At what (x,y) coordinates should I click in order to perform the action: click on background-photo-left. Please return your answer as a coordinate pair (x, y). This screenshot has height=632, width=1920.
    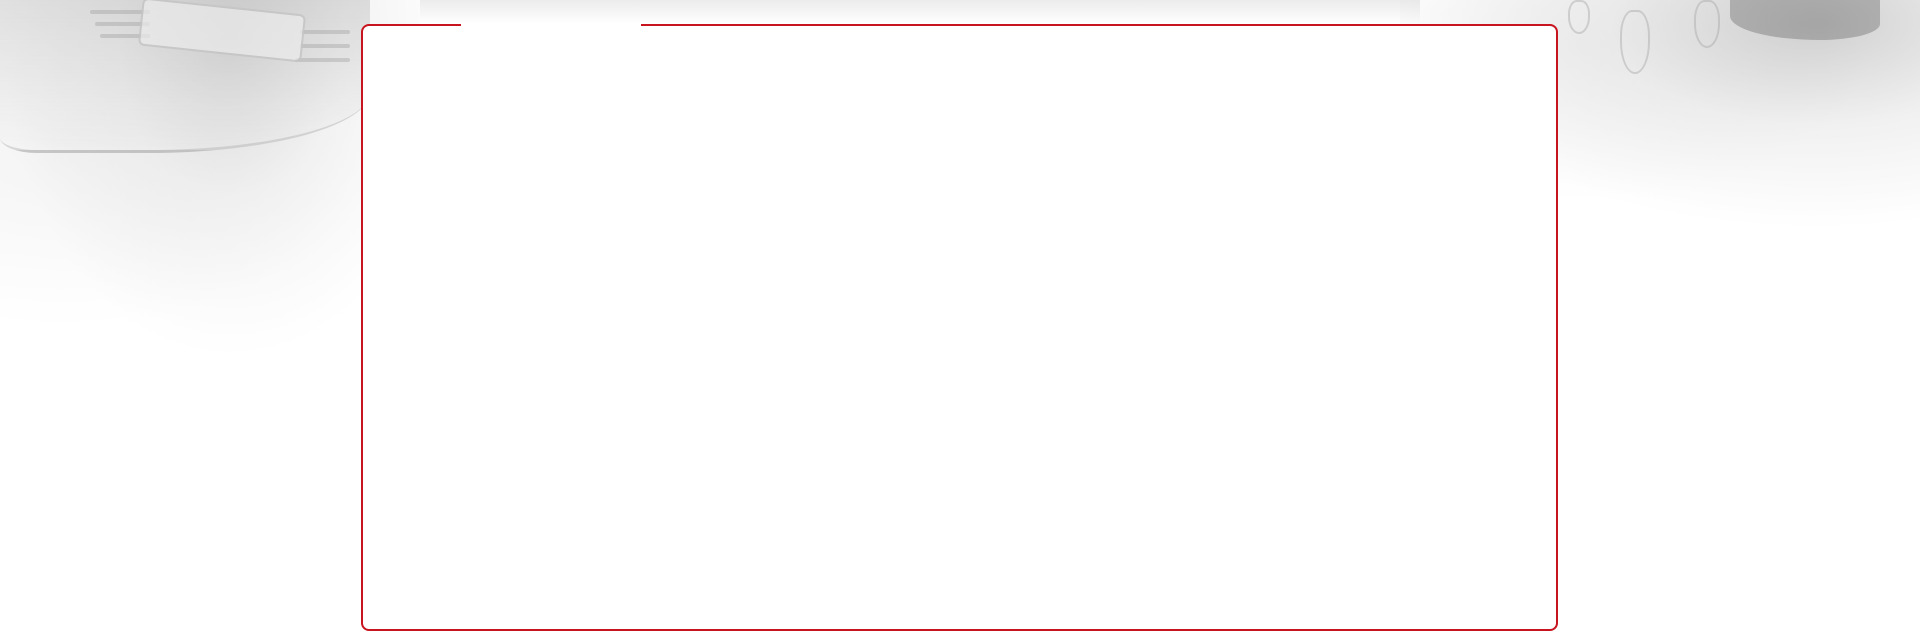
    Looking at the image, I should click on (210, 180).